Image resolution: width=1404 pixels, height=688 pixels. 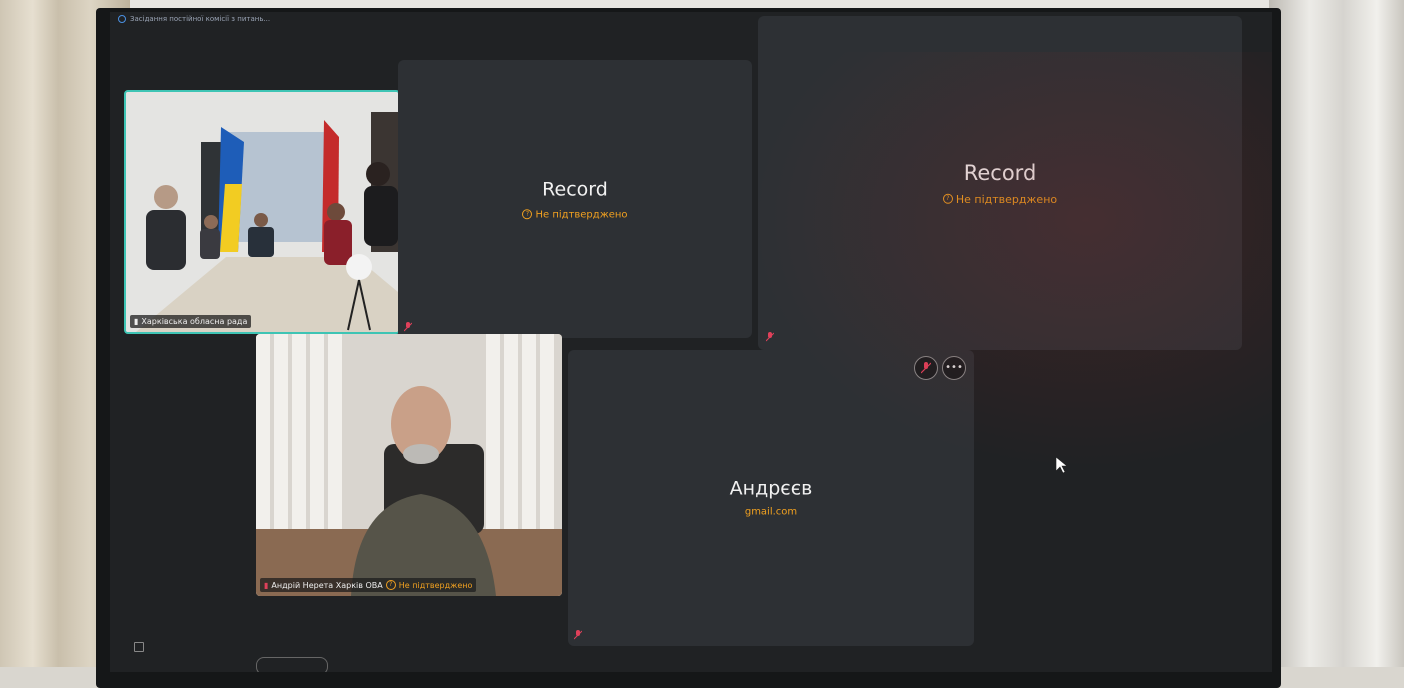 What do you see at coordinates (771, 512) in the screenshot?
I see `participant-email: gmail.com` at bounding box center [771, 512].